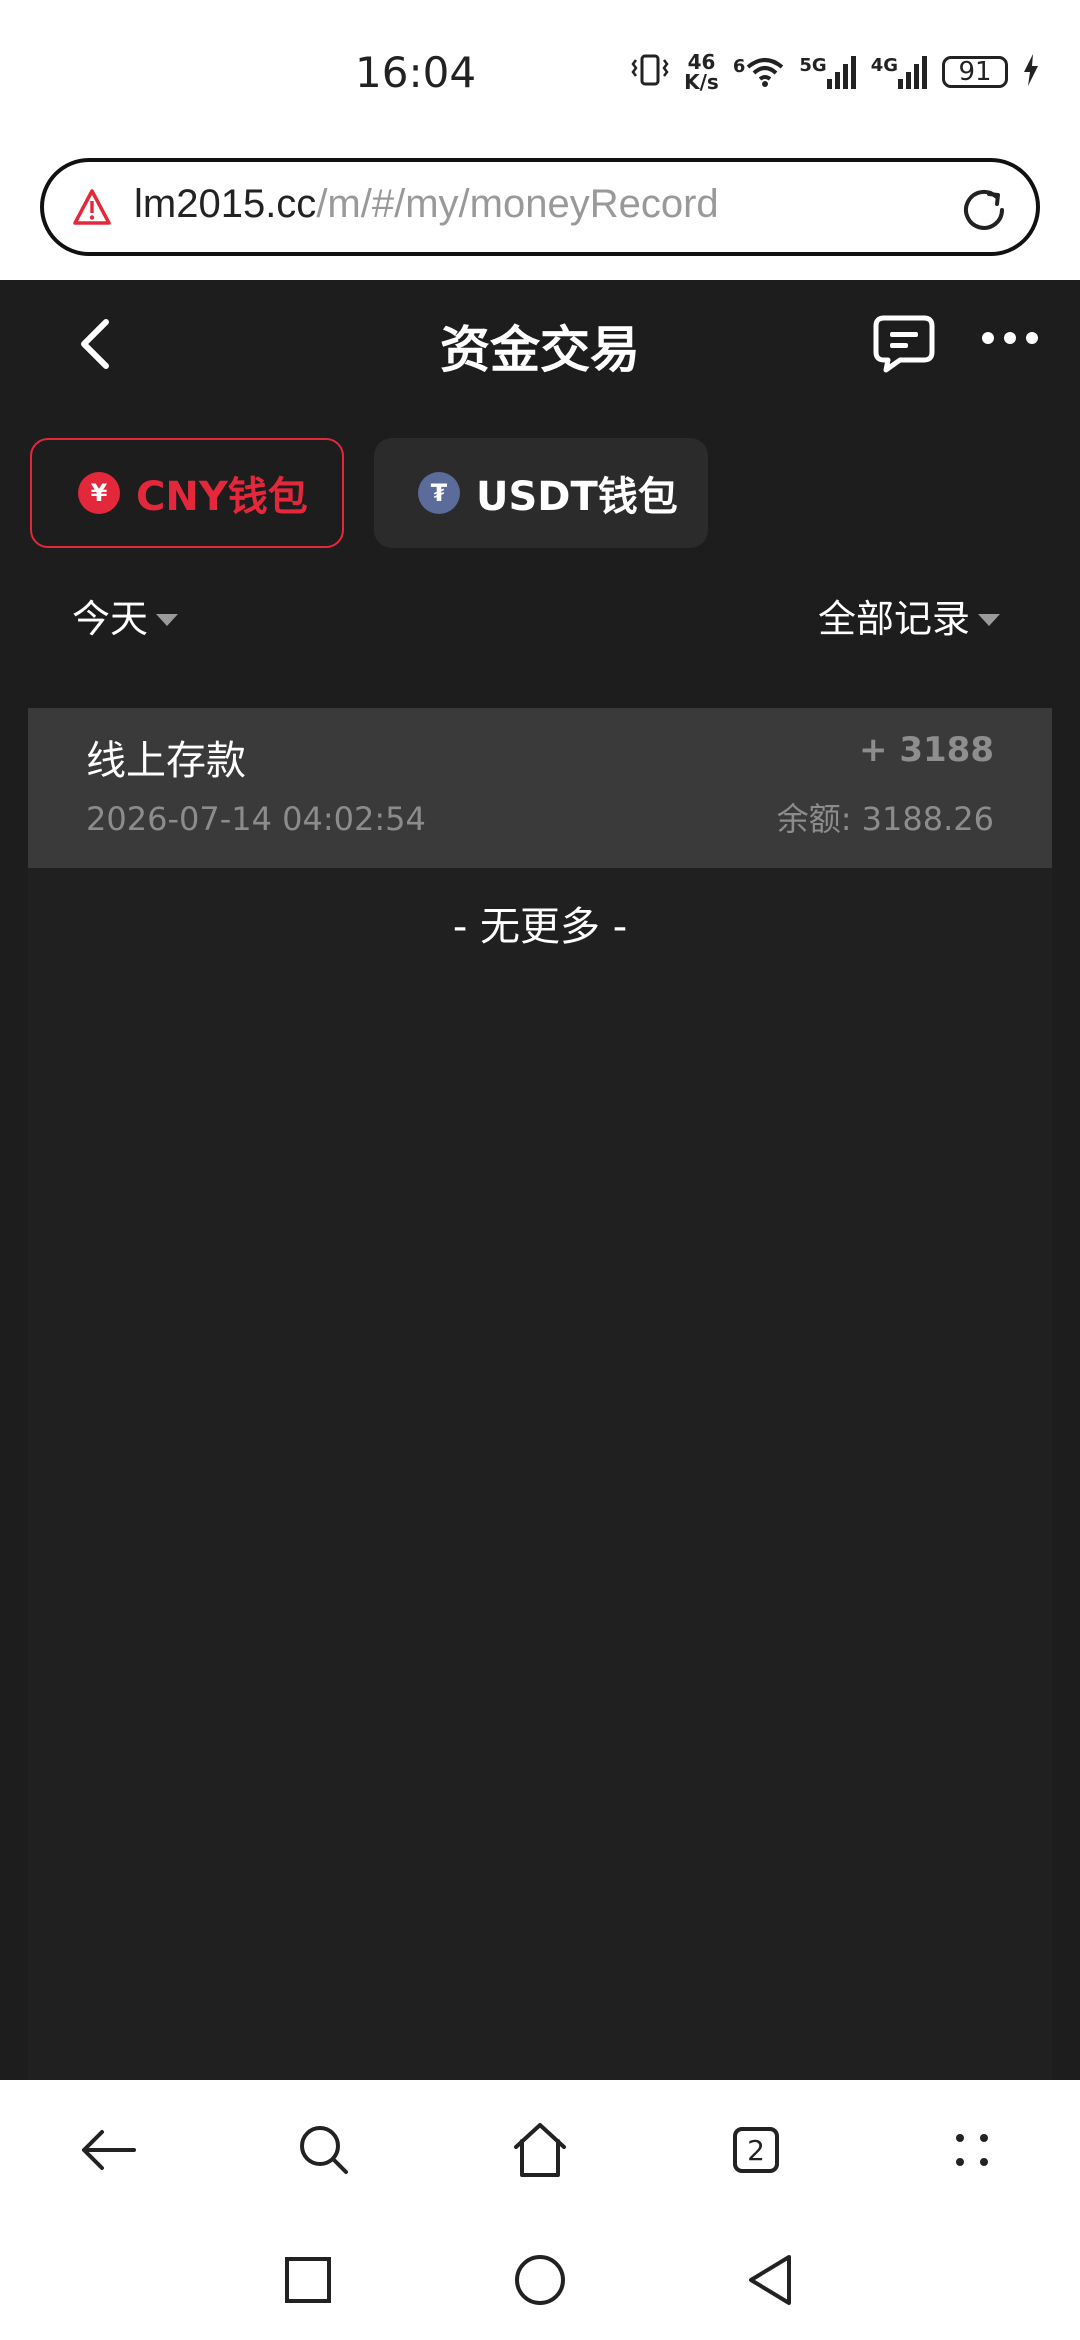 The width and height of the screenshot is (1080, 2340). What do you see at coordinates (1031, 72) in the screenshot?
I see `charging-icon` at bounding box center [1031, 72].